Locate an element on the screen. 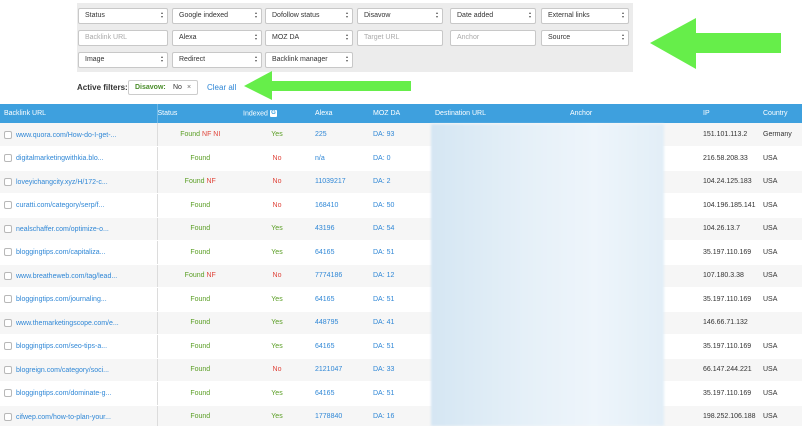 Image resolution: width=802 pixels, height=426 pixels. moz-da-link: DA: 33 is located at coordinates (383, 369).